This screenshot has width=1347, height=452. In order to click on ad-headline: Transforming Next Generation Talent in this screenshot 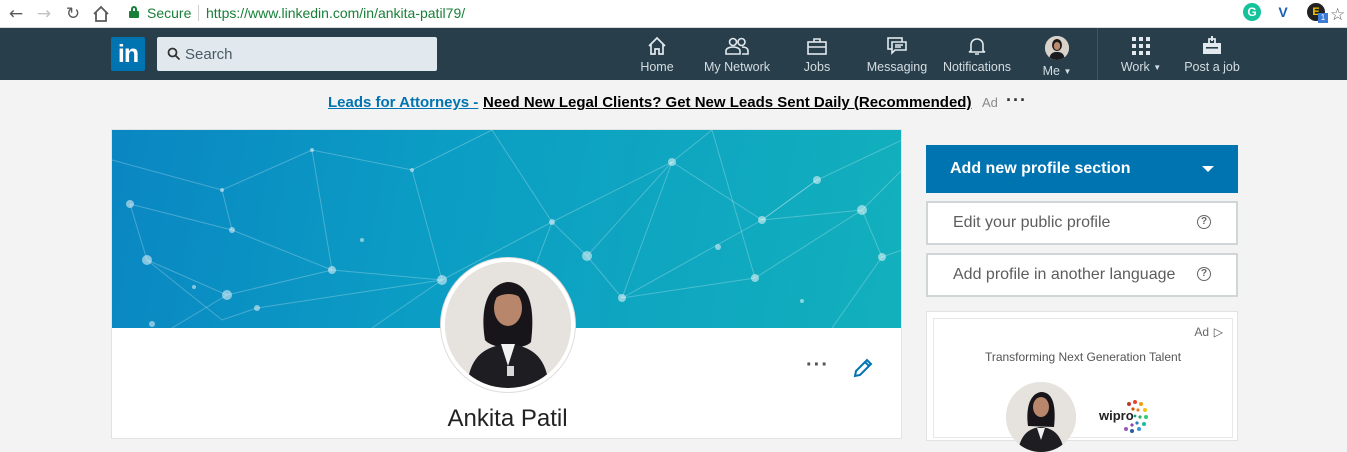, I will do `click(1083, 357)`.